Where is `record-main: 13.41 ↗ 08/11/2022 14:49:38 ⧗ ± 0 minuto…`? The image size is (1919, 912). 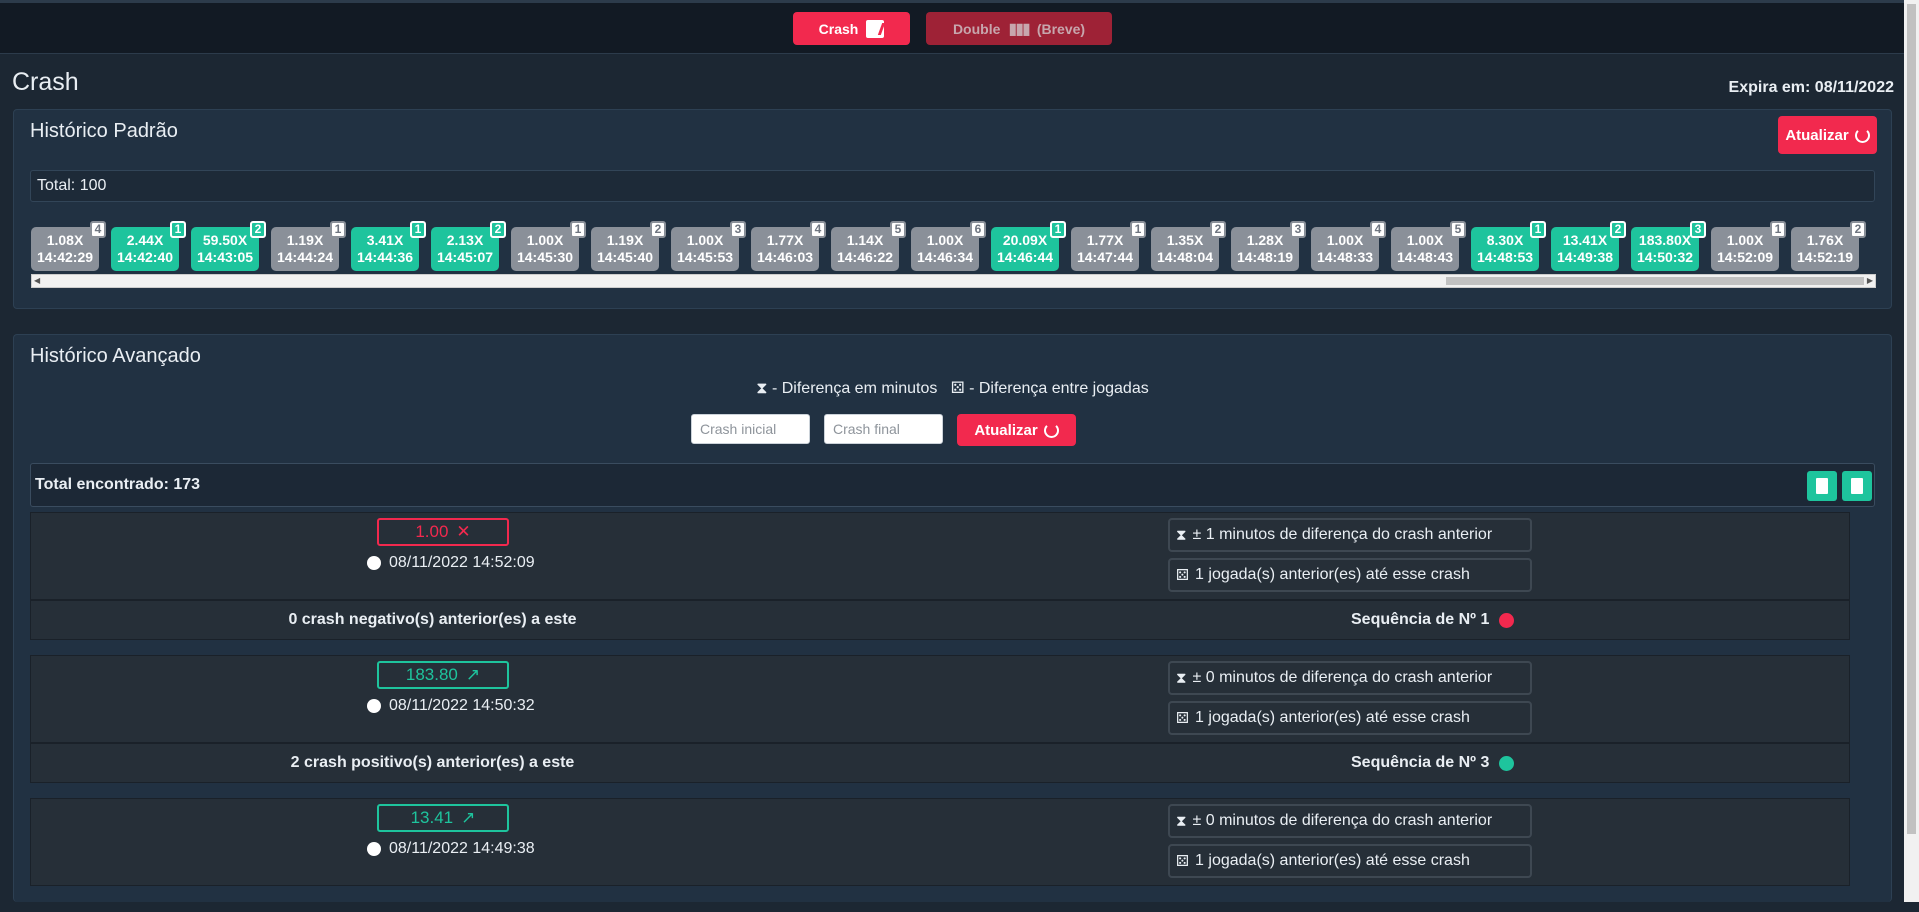 record-main: 13.41 ↗ 08/11/2022 14:49:38 ⧗ ± 0 minuto… is located at coordinates (940, 842).